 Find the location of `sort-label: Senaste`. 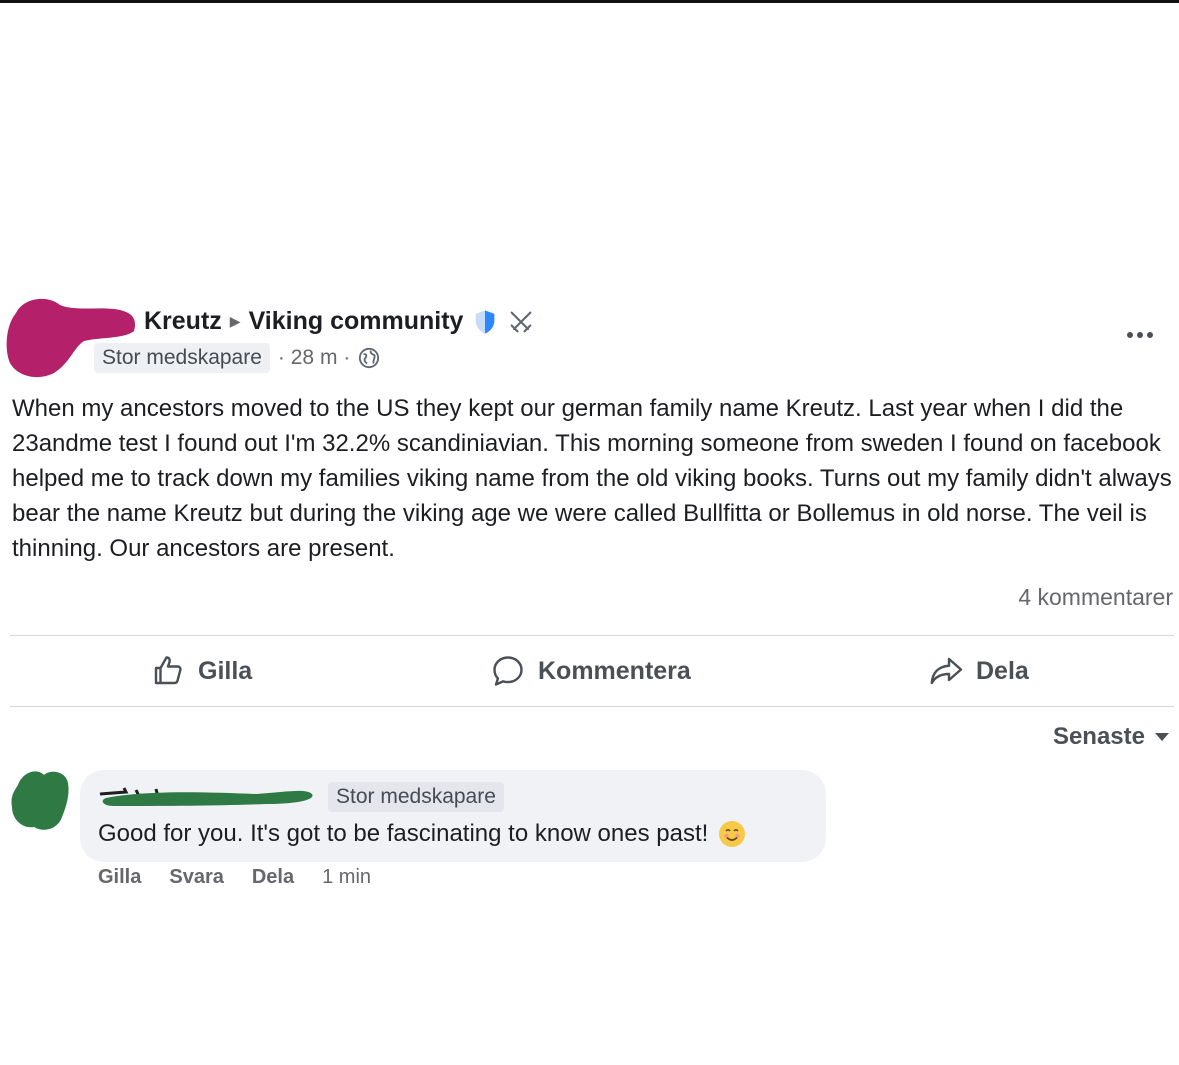

sort-label: Senaste is located at coordinates (1098, 736).